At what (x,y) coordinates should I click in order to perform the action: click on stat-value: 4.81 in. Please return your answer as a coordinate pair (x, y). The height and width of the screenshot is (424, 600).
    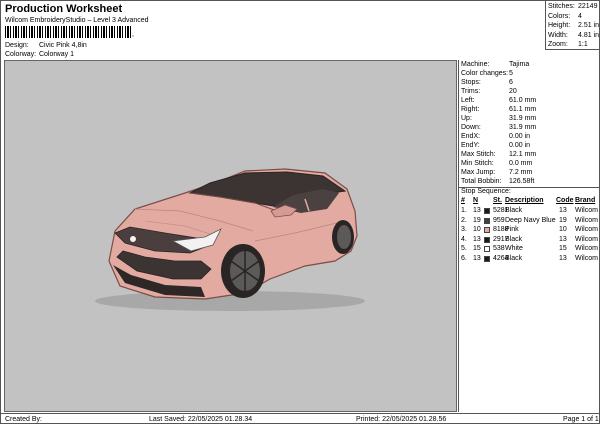
    Looking at the image, I should click on (589, 35).